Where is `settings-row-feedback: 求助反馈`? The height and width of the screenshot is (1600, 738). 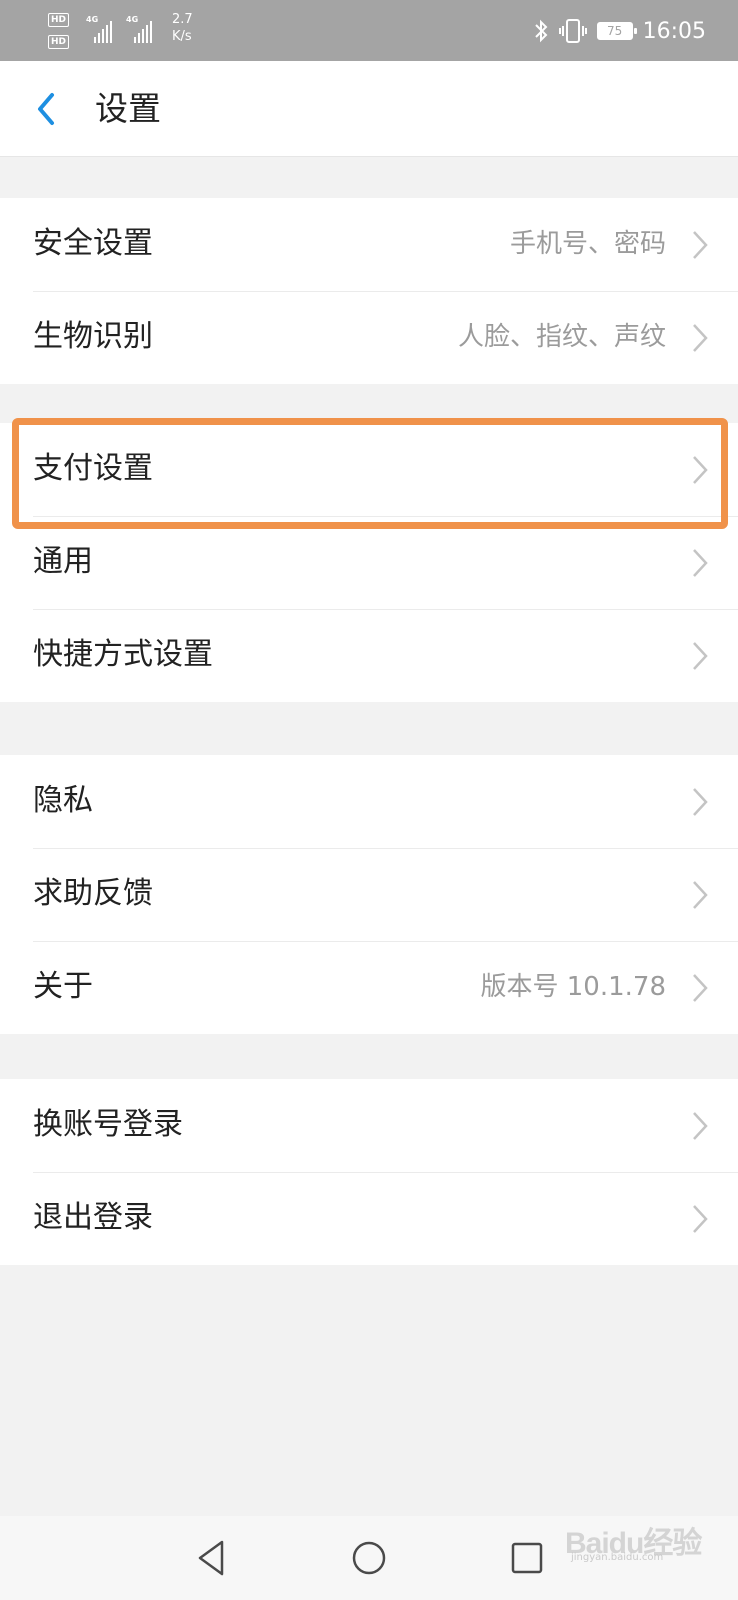
settings-row-feedback: 求助反馈 is located at coordinates (369, 894).